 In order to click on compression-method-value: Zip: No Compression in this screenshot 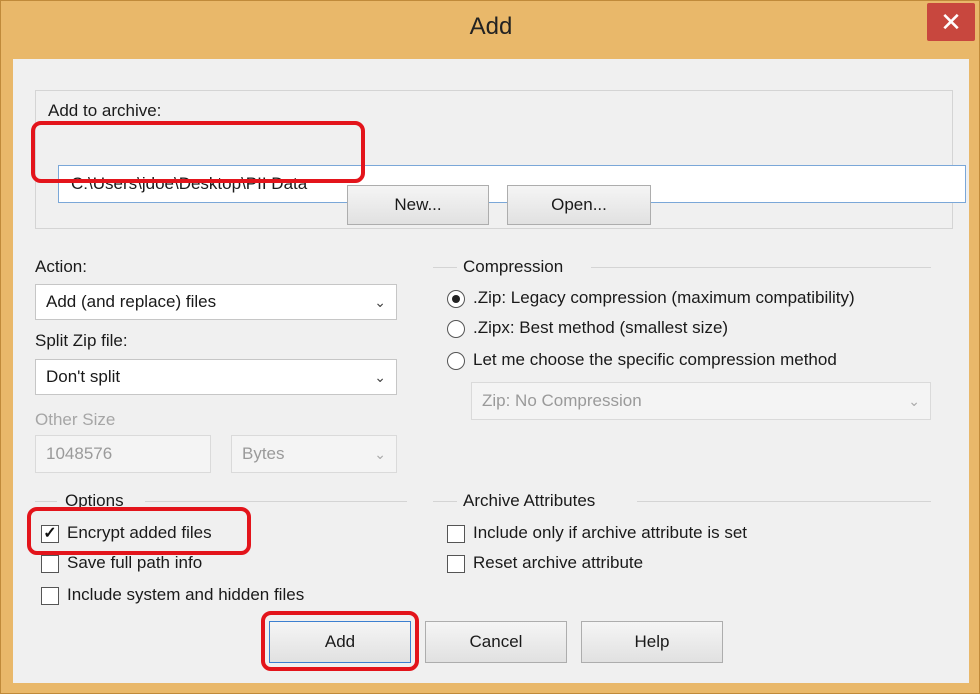, I will do `click(562, 400)`.